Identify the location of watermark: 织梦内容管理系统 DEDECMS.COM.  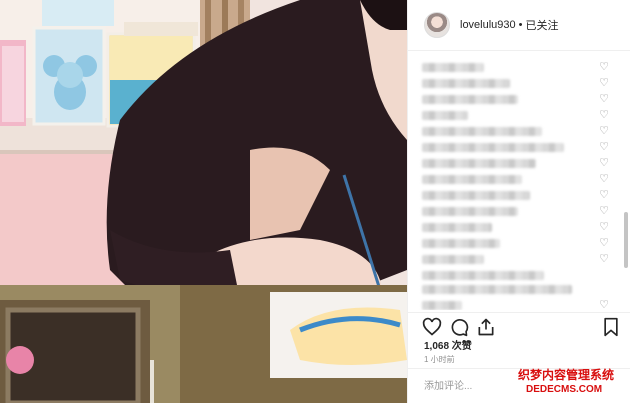
(573, 384).